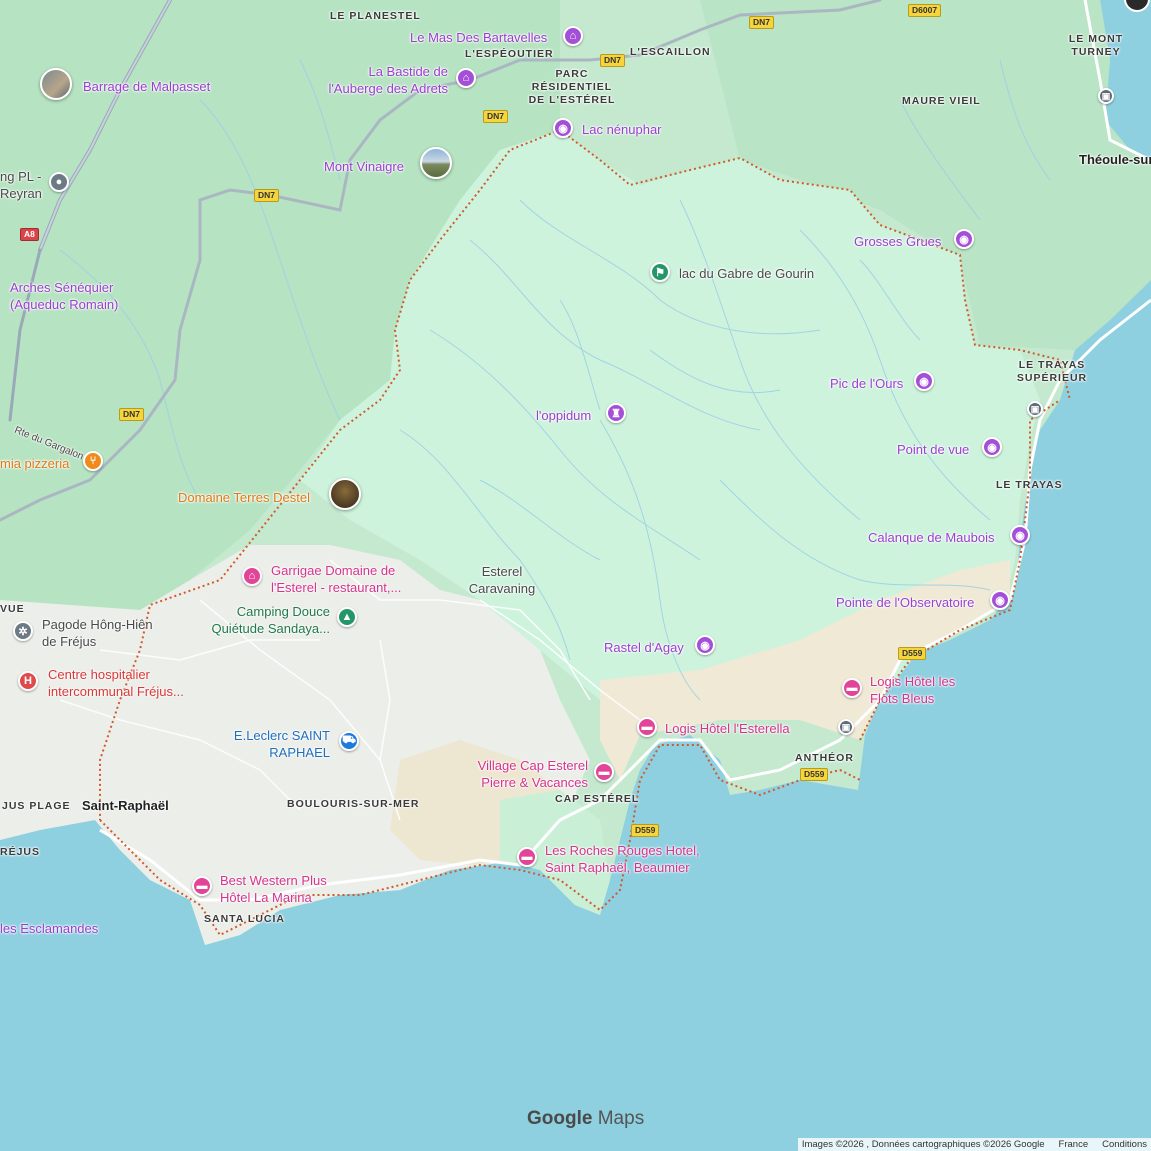 The height and width of the screenshot is (1151, 1151). Describe the element at coordinates (727, 728) in the screenshot. I see `poi-logis-hotel-esterella: Logis Hôtel l'Esterella` at that location.